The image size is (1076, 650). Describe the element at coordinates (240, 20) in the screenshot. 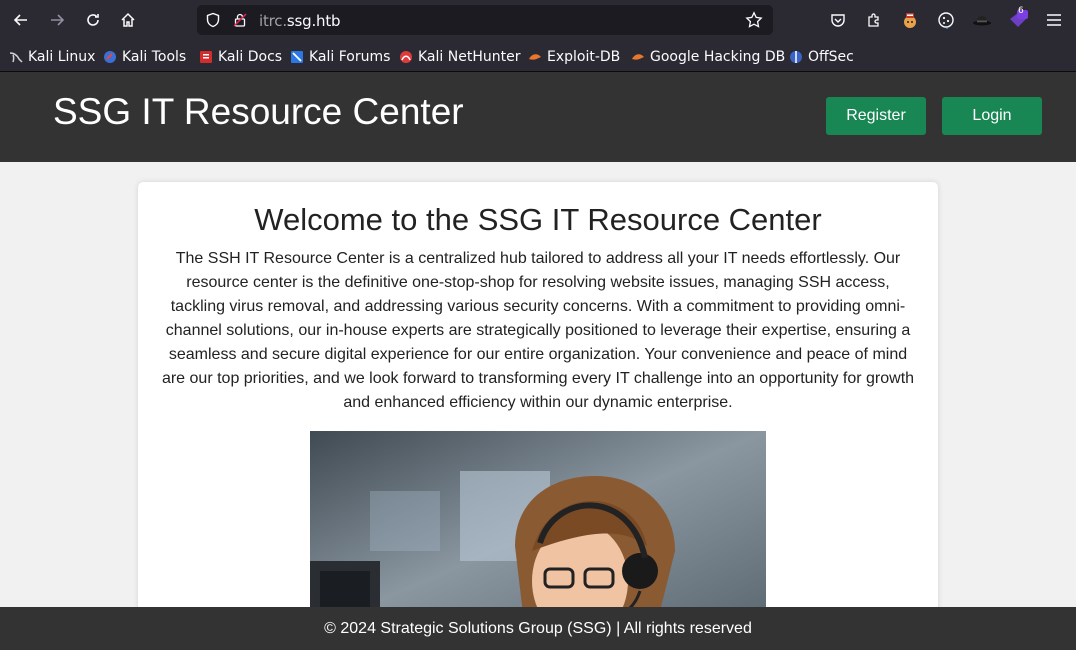

I see `insecure-lock-icon` at that location.